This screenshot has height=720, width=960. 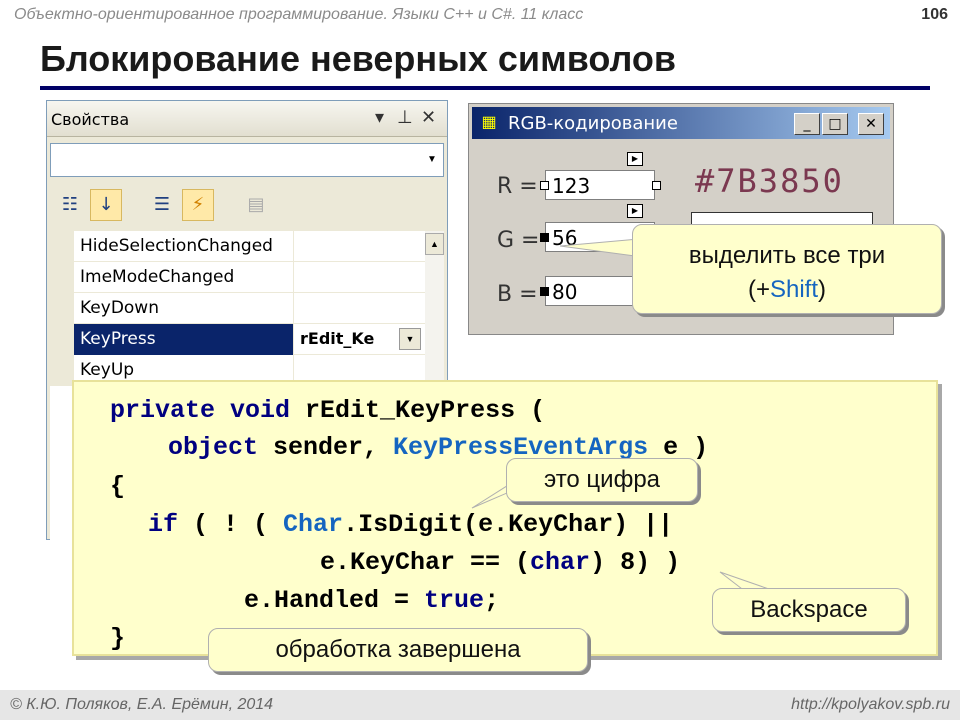 I want to click on footer-url: http://kpolyakov.spb.ru, so click(x=870, y=705).